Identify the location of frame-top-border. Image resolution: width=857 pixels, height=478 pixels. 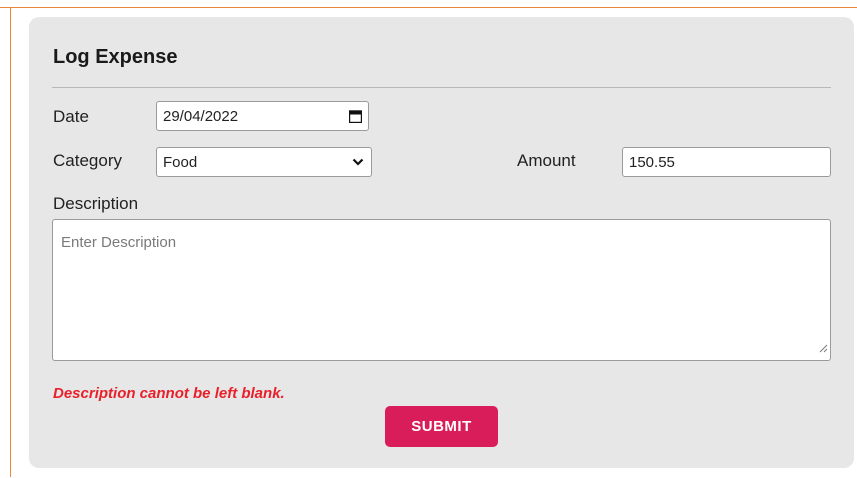
(428, 7).